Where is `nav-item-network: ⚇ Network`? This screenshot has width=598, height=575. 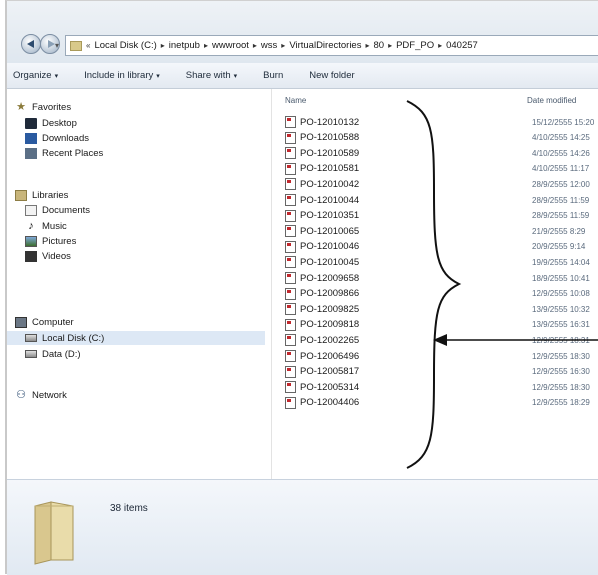
nav-item-network: ⚇ Network is located at coordinates (41, 395).